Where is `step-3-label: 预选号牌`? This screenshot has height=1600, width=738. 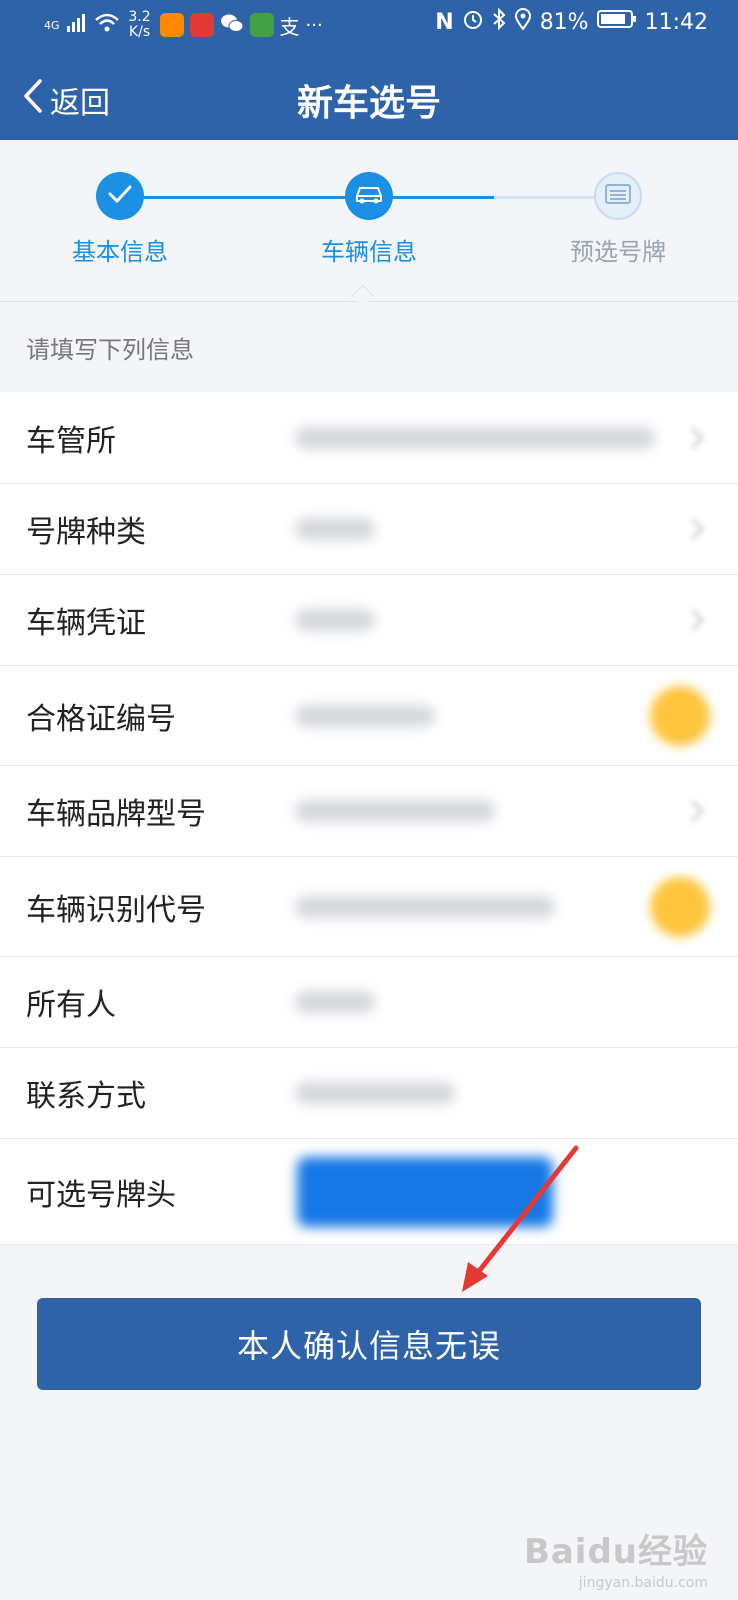
step-3-label: 预选号牌 is located at coordinates (618, 252).